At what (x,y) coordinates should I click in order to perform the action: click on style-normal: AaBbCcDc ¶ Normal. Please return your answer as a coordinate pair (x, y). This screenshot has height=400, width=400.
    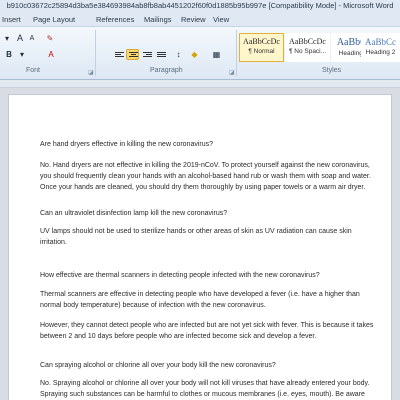
    Looking at the image, I should click on (261, 47).